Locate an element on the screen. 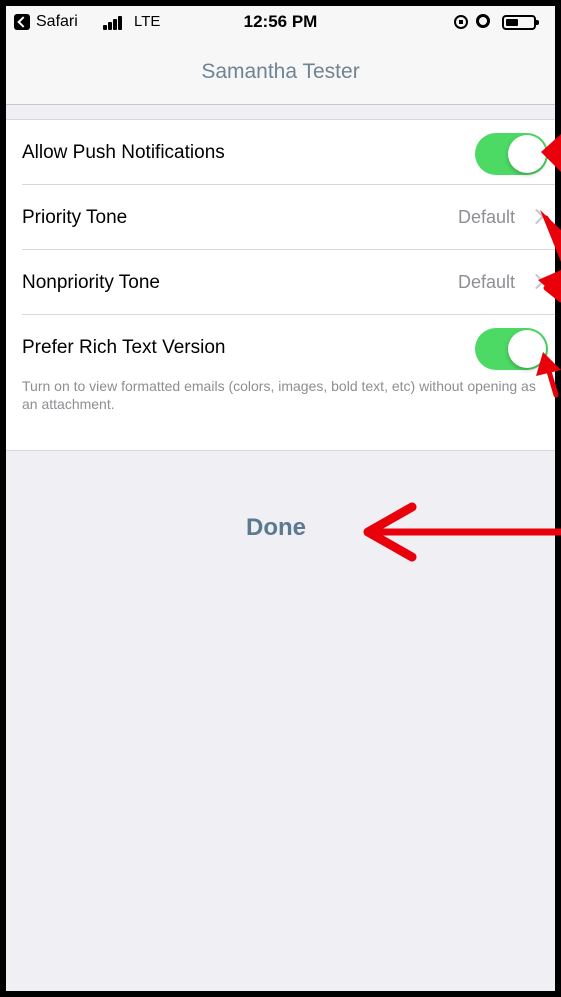  page-title: Samantha Tester is located at coordinates (280, 71).